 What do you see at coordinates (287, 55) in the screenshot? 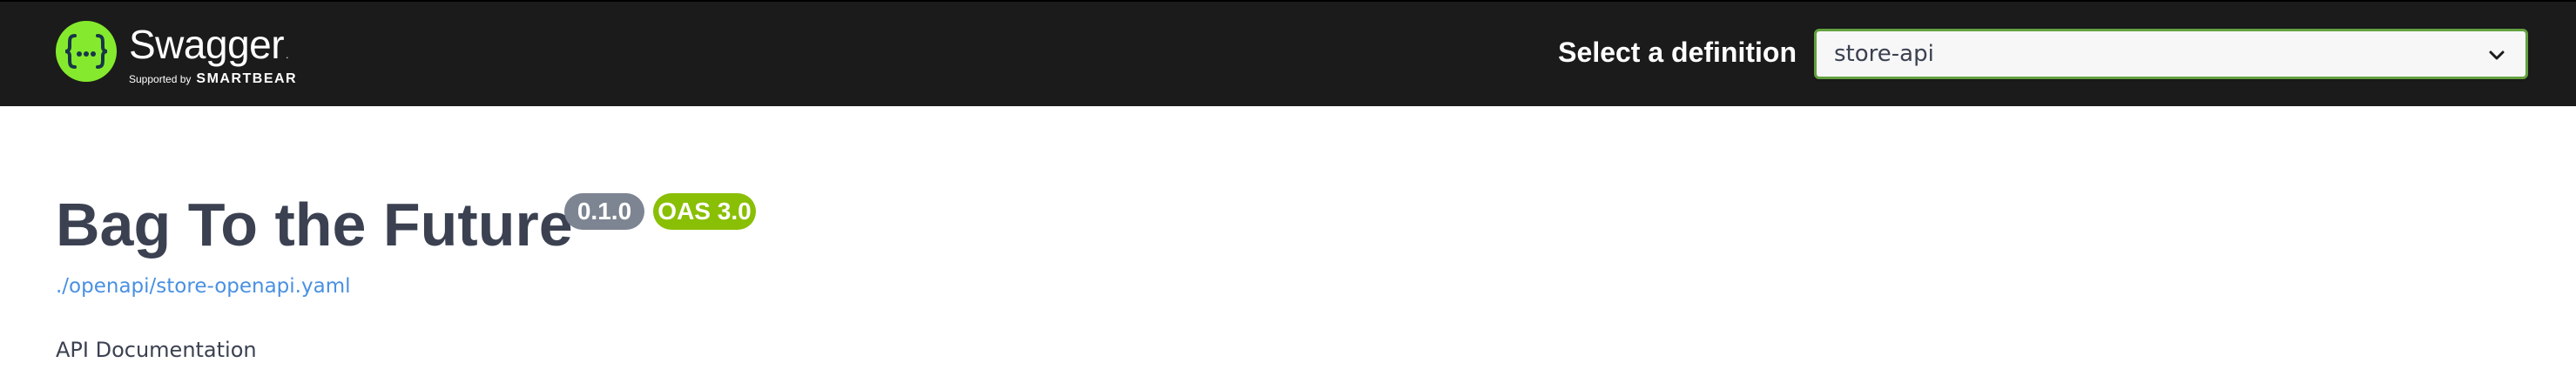
I see `logo-tm: .` at bounding box center [287, 55].